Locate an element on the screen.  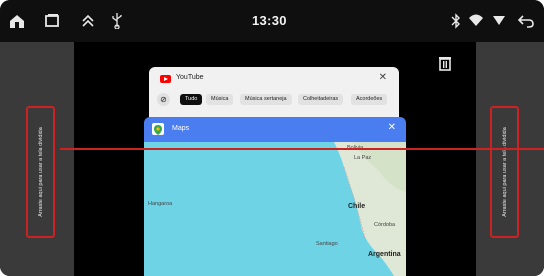
back-icon is located at coordinates (526, 21).